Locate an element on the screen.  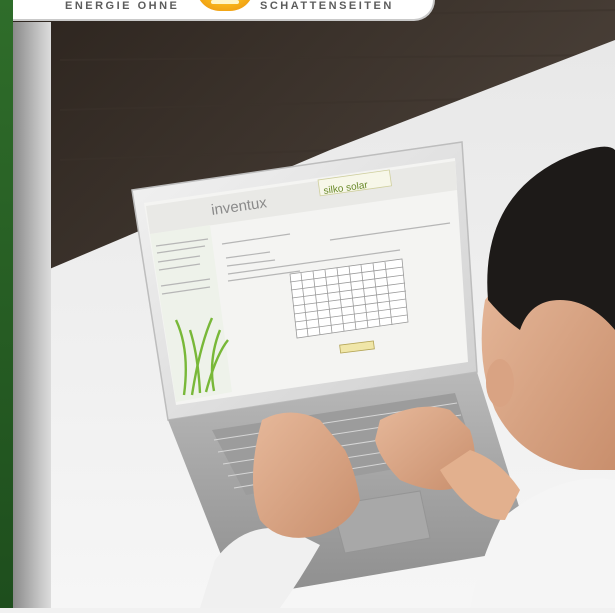
brand-edge-strip is located at coordinates (6, 304).